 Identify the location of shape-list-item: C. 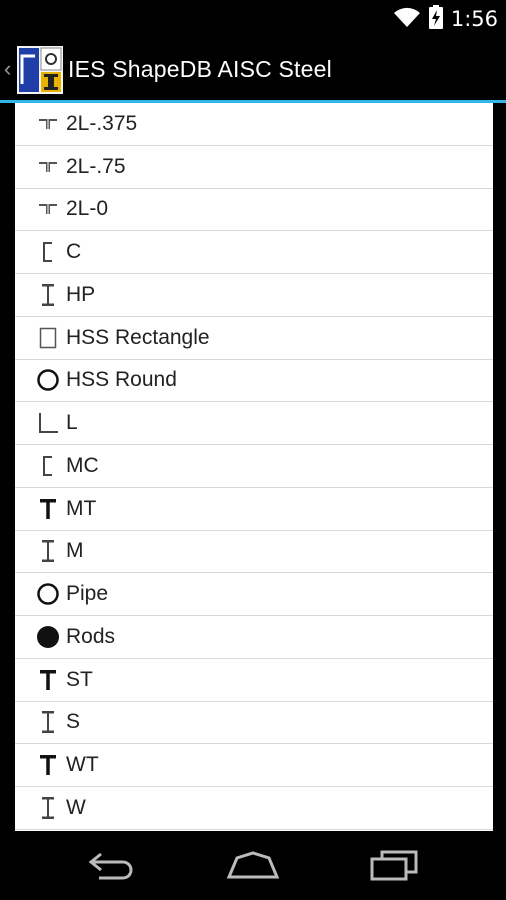
(254, 252).